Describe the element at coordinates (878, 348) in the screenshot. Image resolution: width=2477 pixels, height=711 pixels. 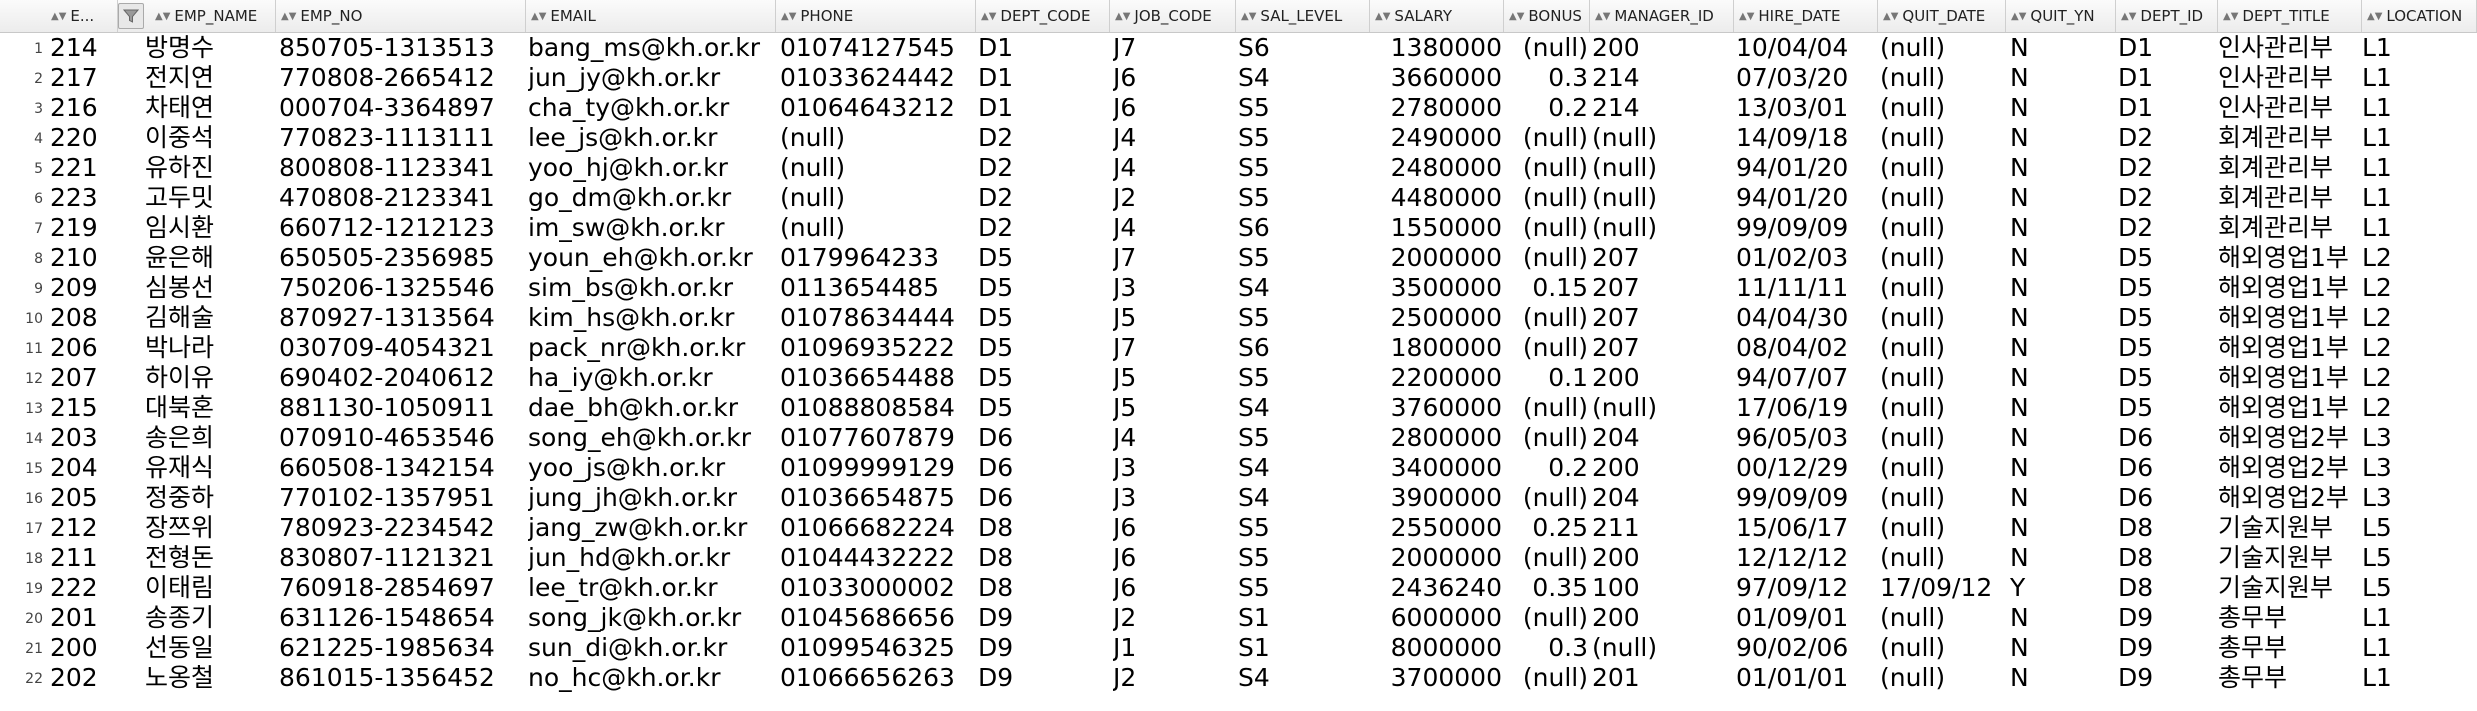
I see `cell-phone: 01096935222` at that location.